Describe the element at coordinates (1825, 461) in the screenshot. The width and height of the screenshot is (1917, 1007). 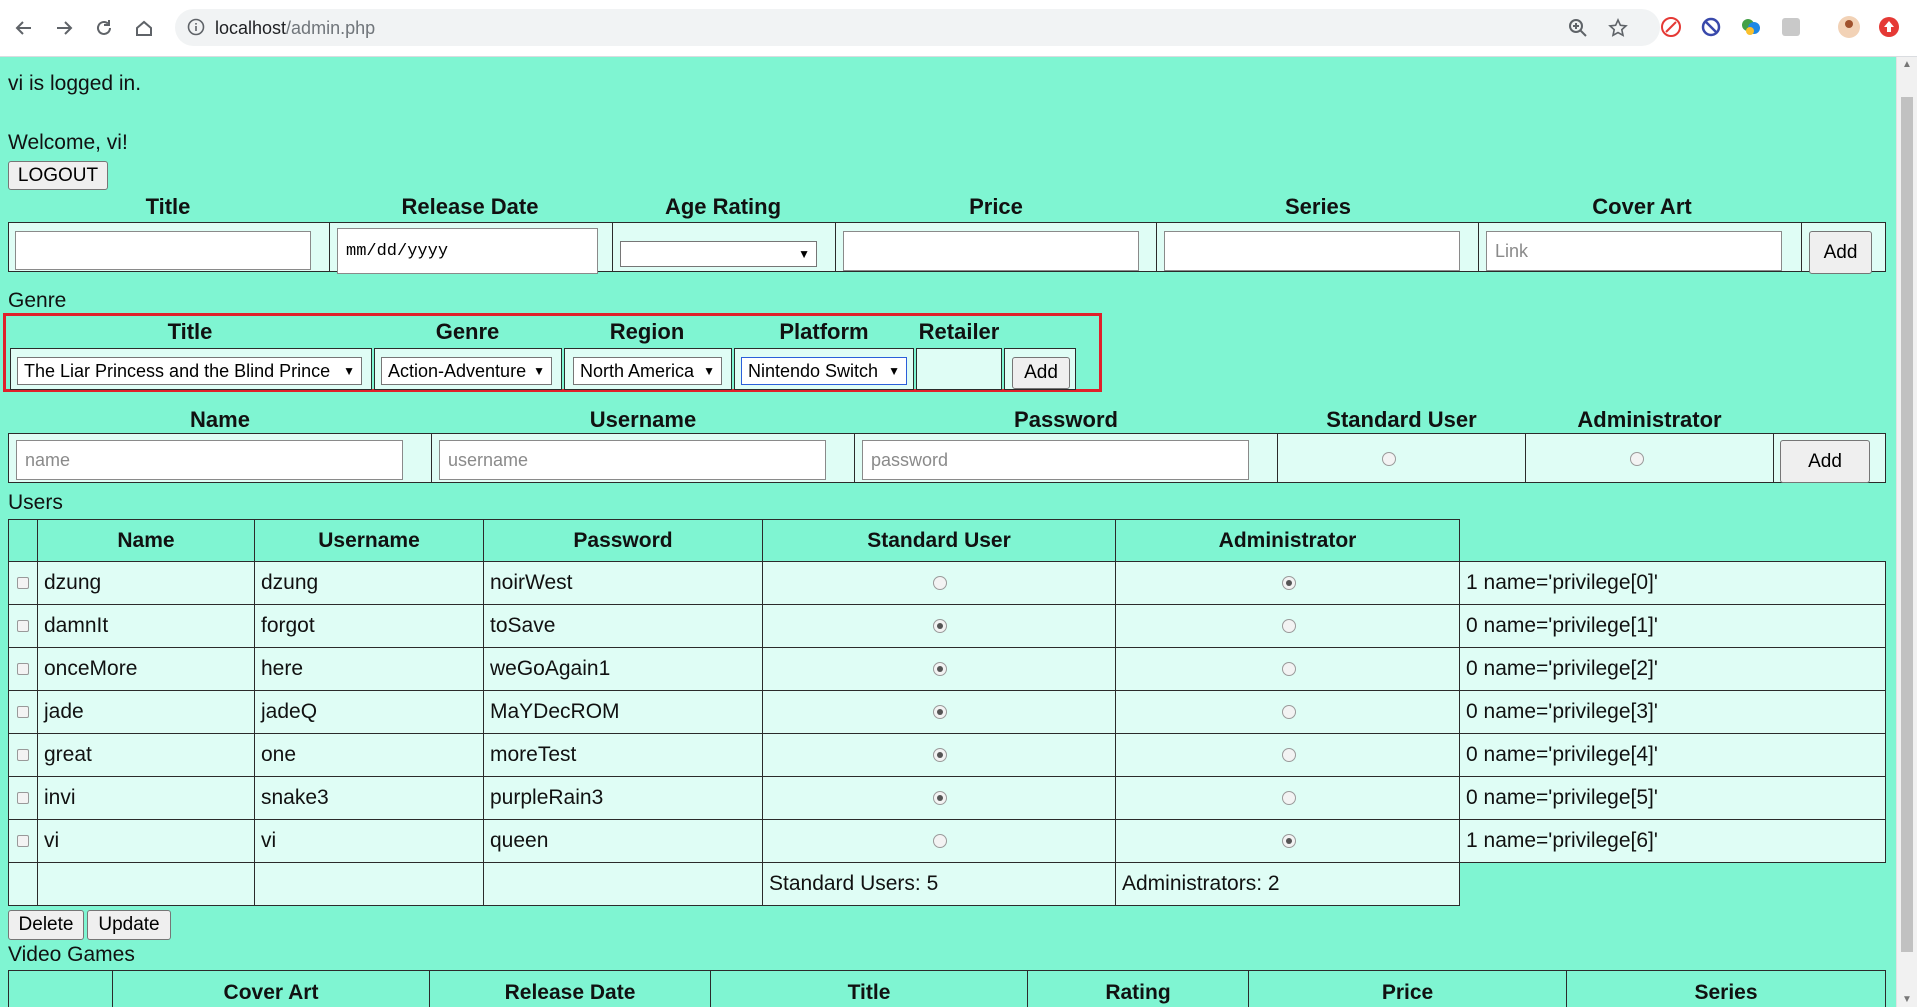
I see `add-user-button: Add` at that location.